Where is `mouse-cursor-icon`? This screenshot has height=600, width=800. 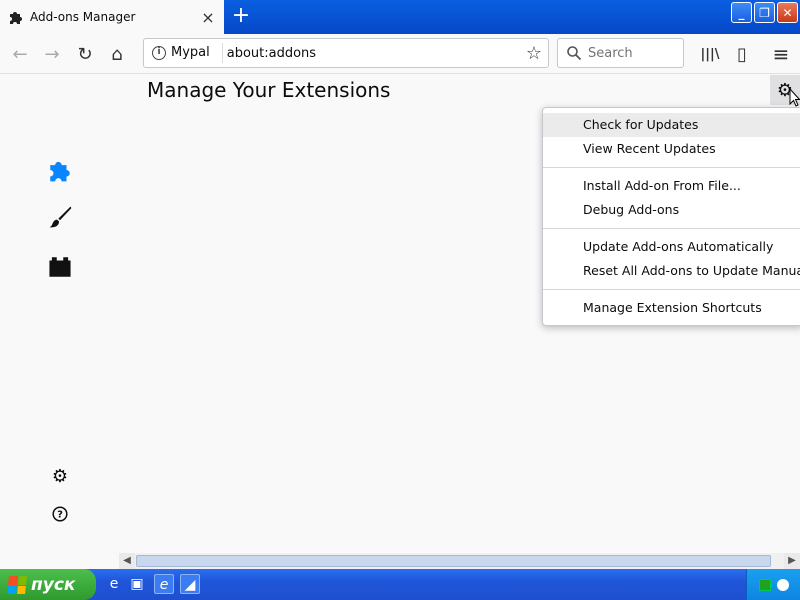
mouse-cursor-icon is located at coordinates (794, 97).